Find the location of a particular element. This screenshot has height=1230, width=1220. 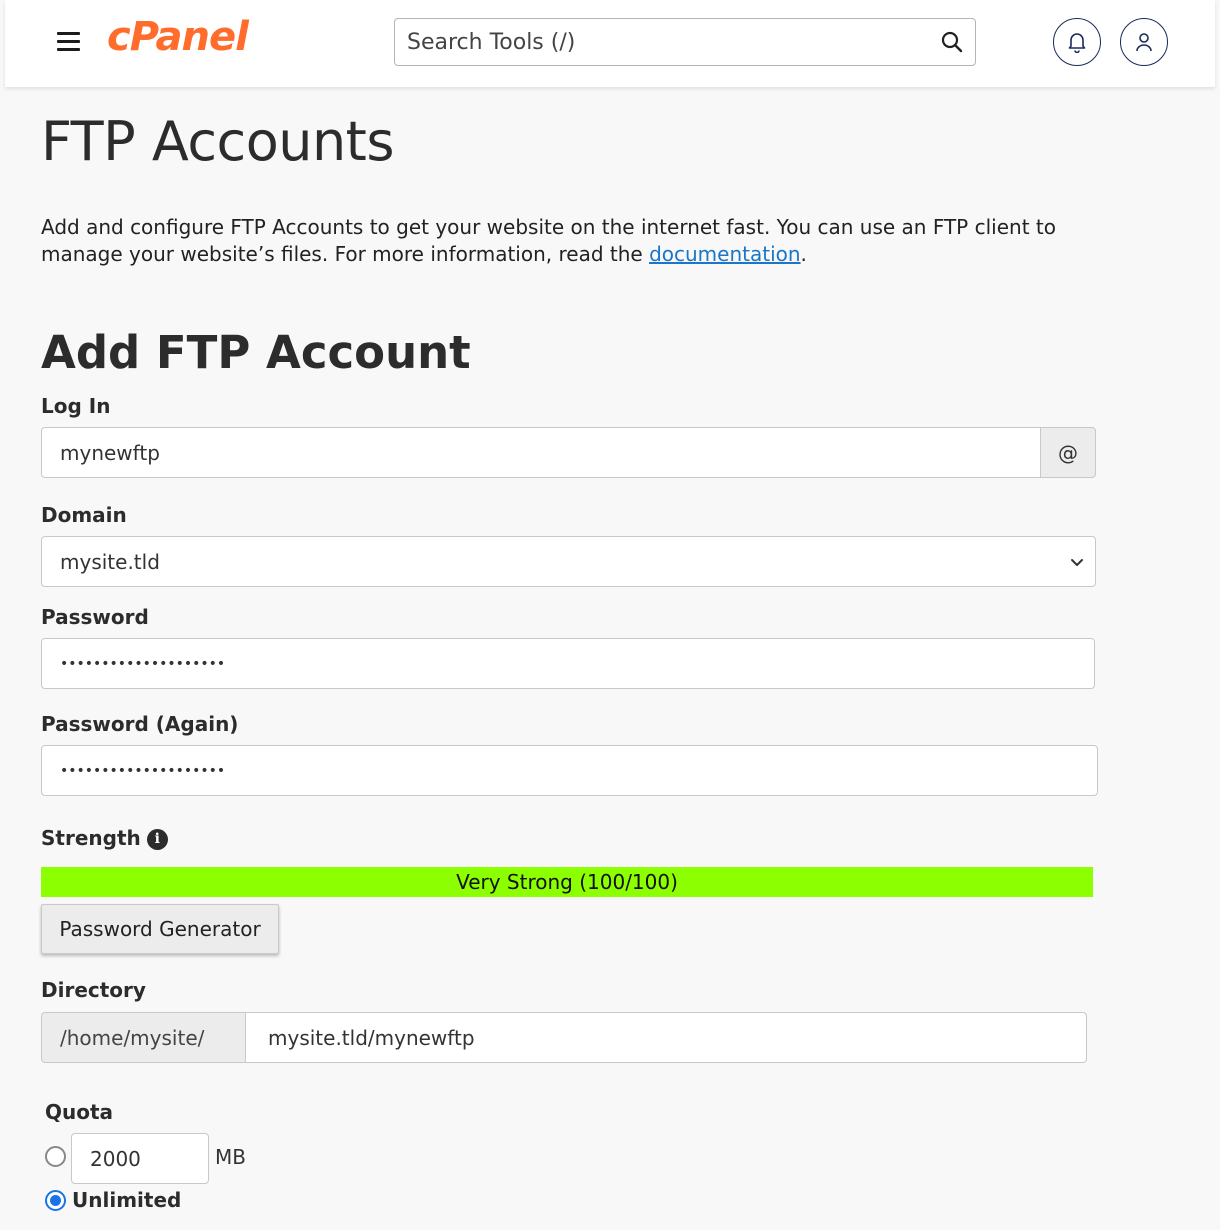

user-icon is located at coordinates (1144, 42).